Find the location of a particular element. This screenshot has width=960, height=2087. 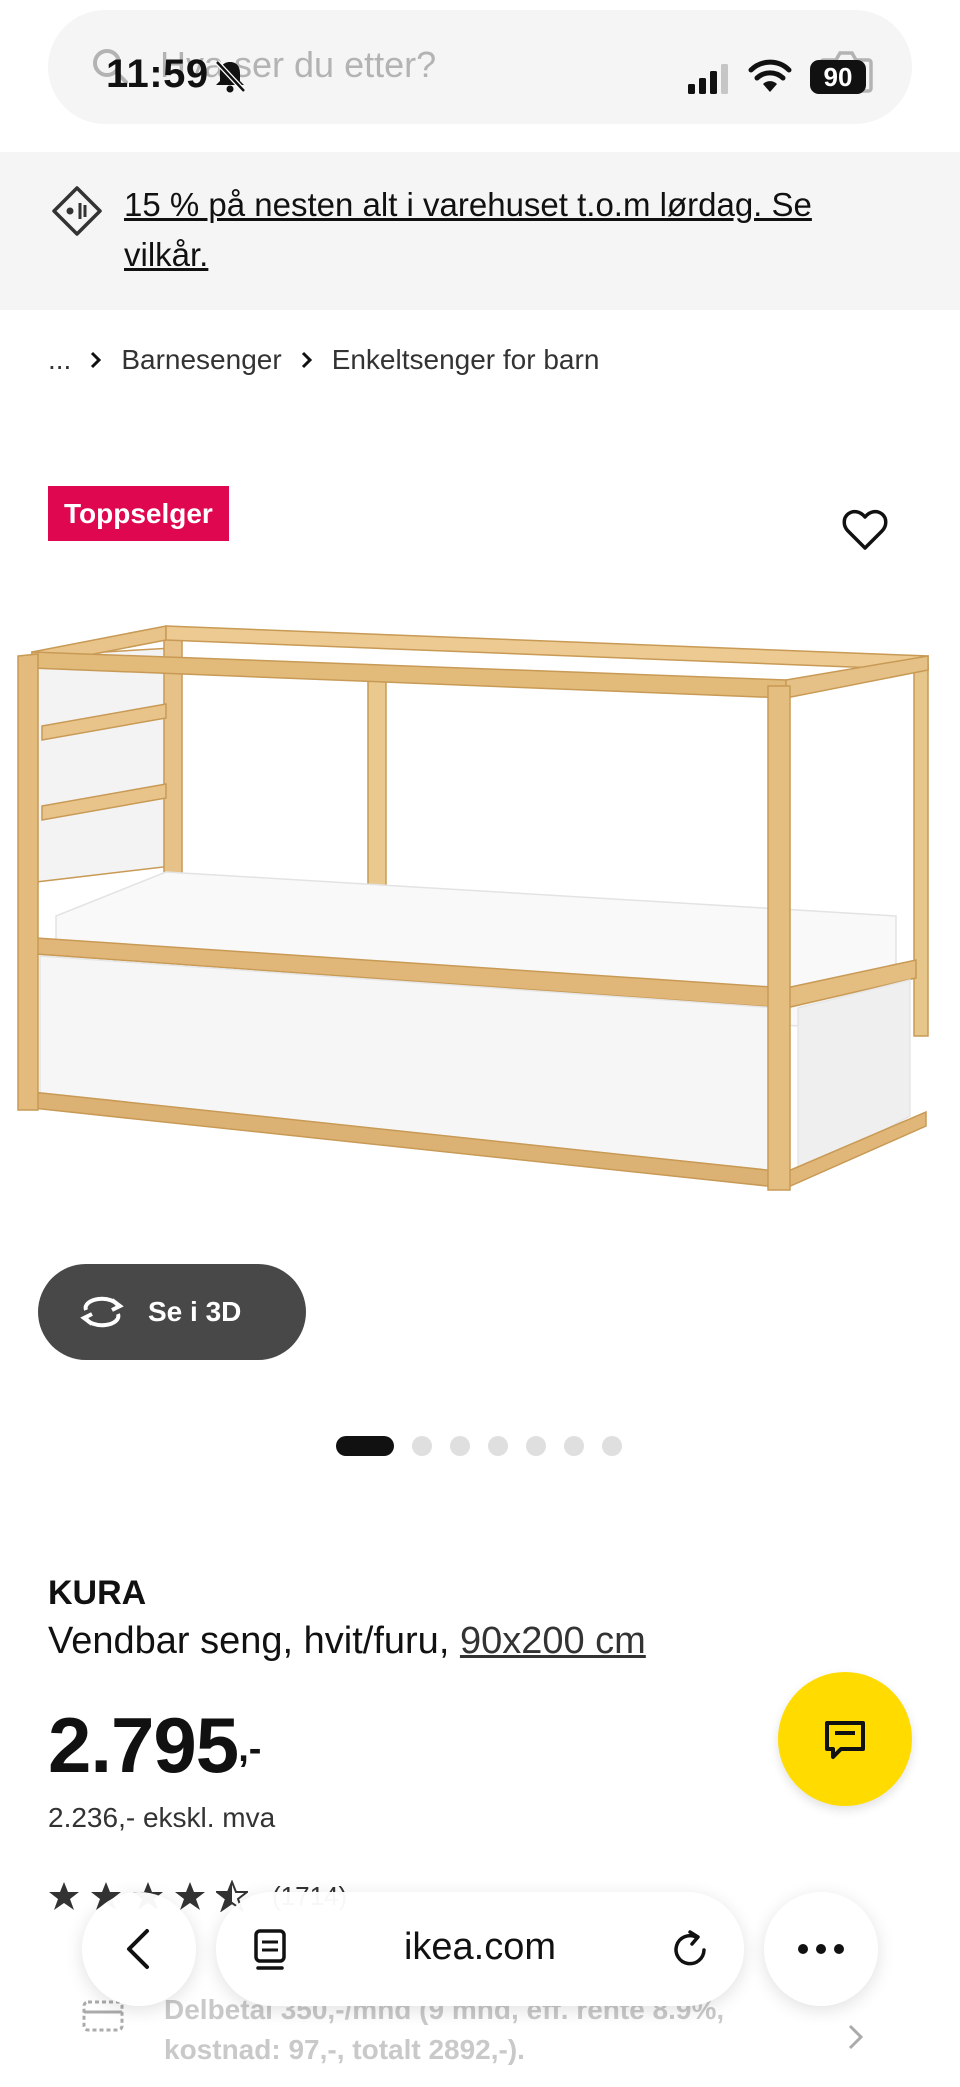

breadcrumb-item-enkeltsenger: Enkeltsenger for barn is located at coordinates (466, 360).